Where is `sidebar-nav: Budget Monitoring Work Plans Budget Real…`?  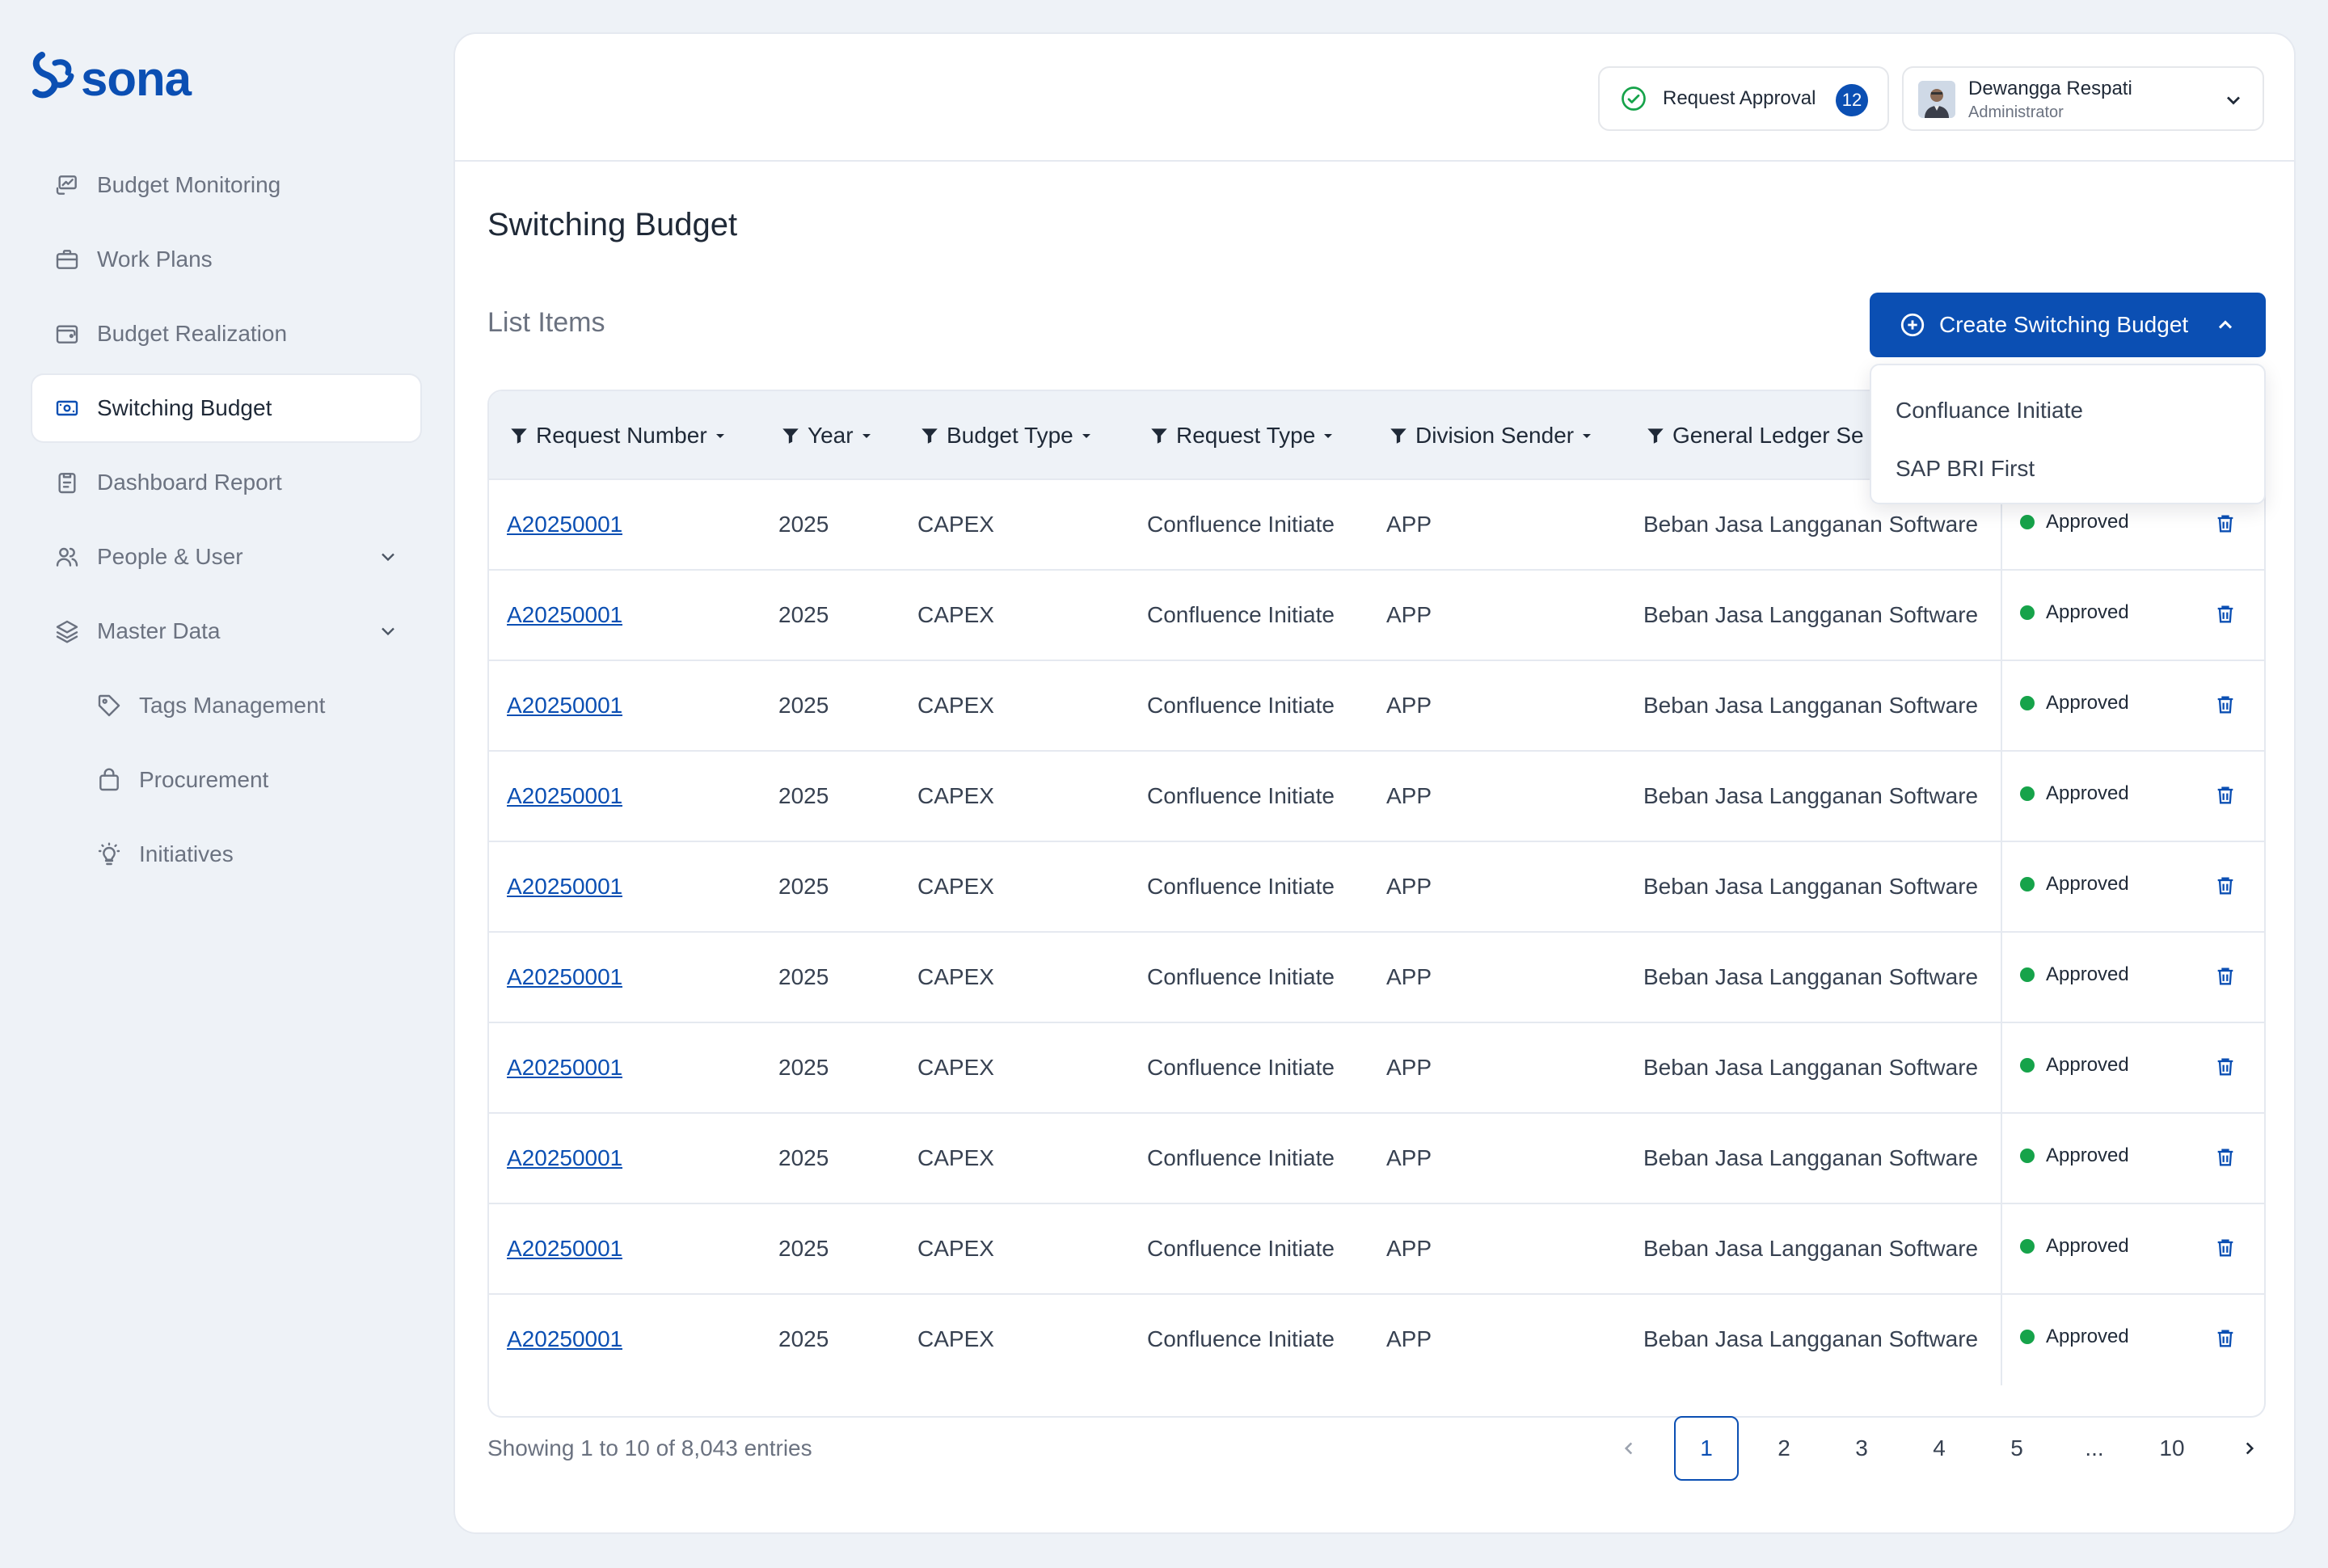
sidebar-nav: Budget Monitoring Work Plans Budget Real… is located at coordinates (226, 524).